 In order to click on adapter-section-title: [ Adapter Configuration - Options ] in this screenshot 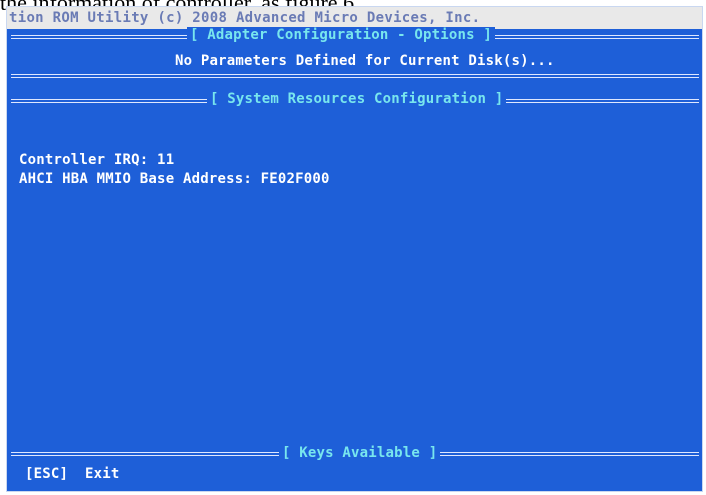, I will do `click(341, 35)`.